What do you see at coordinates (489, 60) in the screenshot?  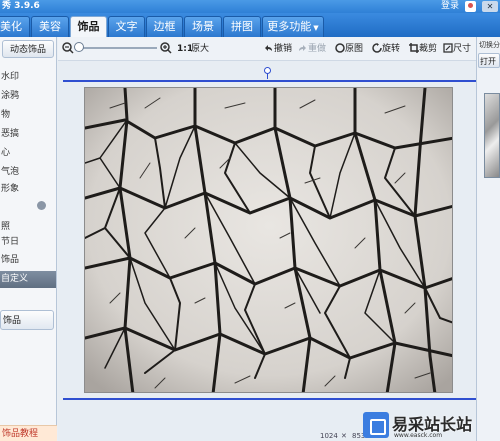 I see `open-button: 打开` at bounding box center [489, 60].